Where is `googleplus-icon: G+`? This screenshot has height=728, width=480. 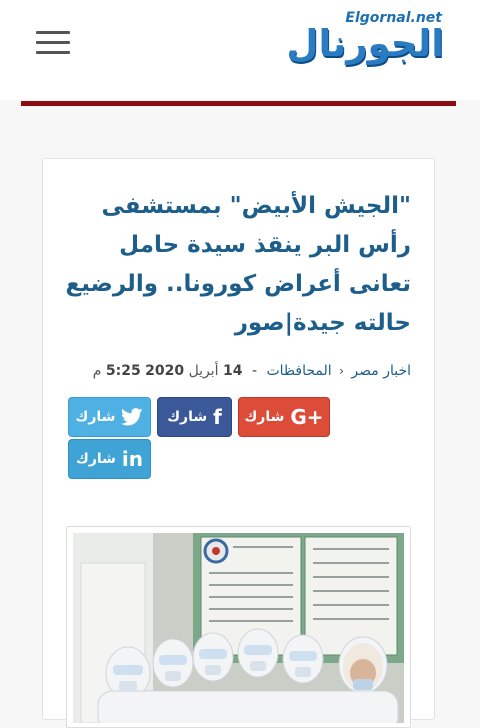 googleplus-icon: G+ is located at coordinates (307, 417).